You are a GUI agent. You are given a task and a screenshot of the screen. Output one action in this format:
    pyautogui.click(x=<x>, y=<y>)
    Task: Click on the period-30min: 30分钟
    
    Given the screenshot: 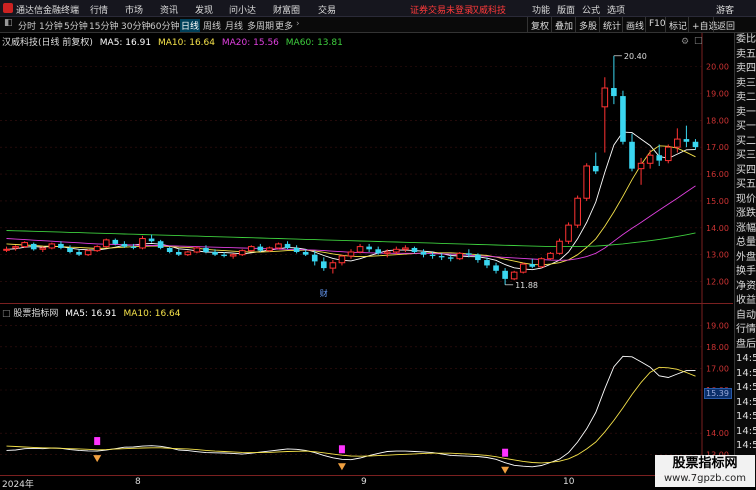 What is the action you would take?
    pyautogui.click(x=135, y=25)
    